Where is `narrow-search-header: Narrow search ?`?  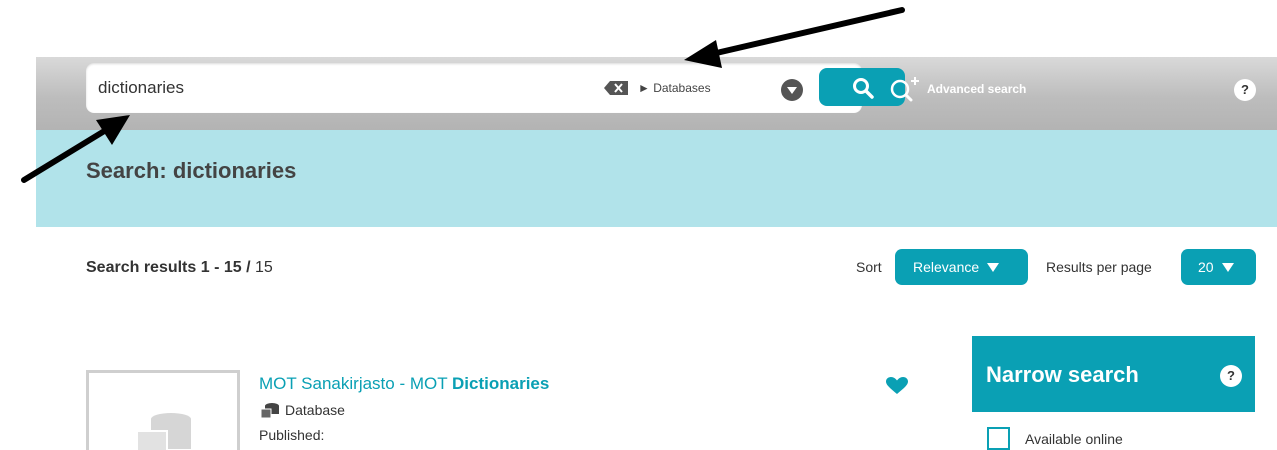
narrow-search-header: Narrow search ? is located at coordinates (1113, 374).